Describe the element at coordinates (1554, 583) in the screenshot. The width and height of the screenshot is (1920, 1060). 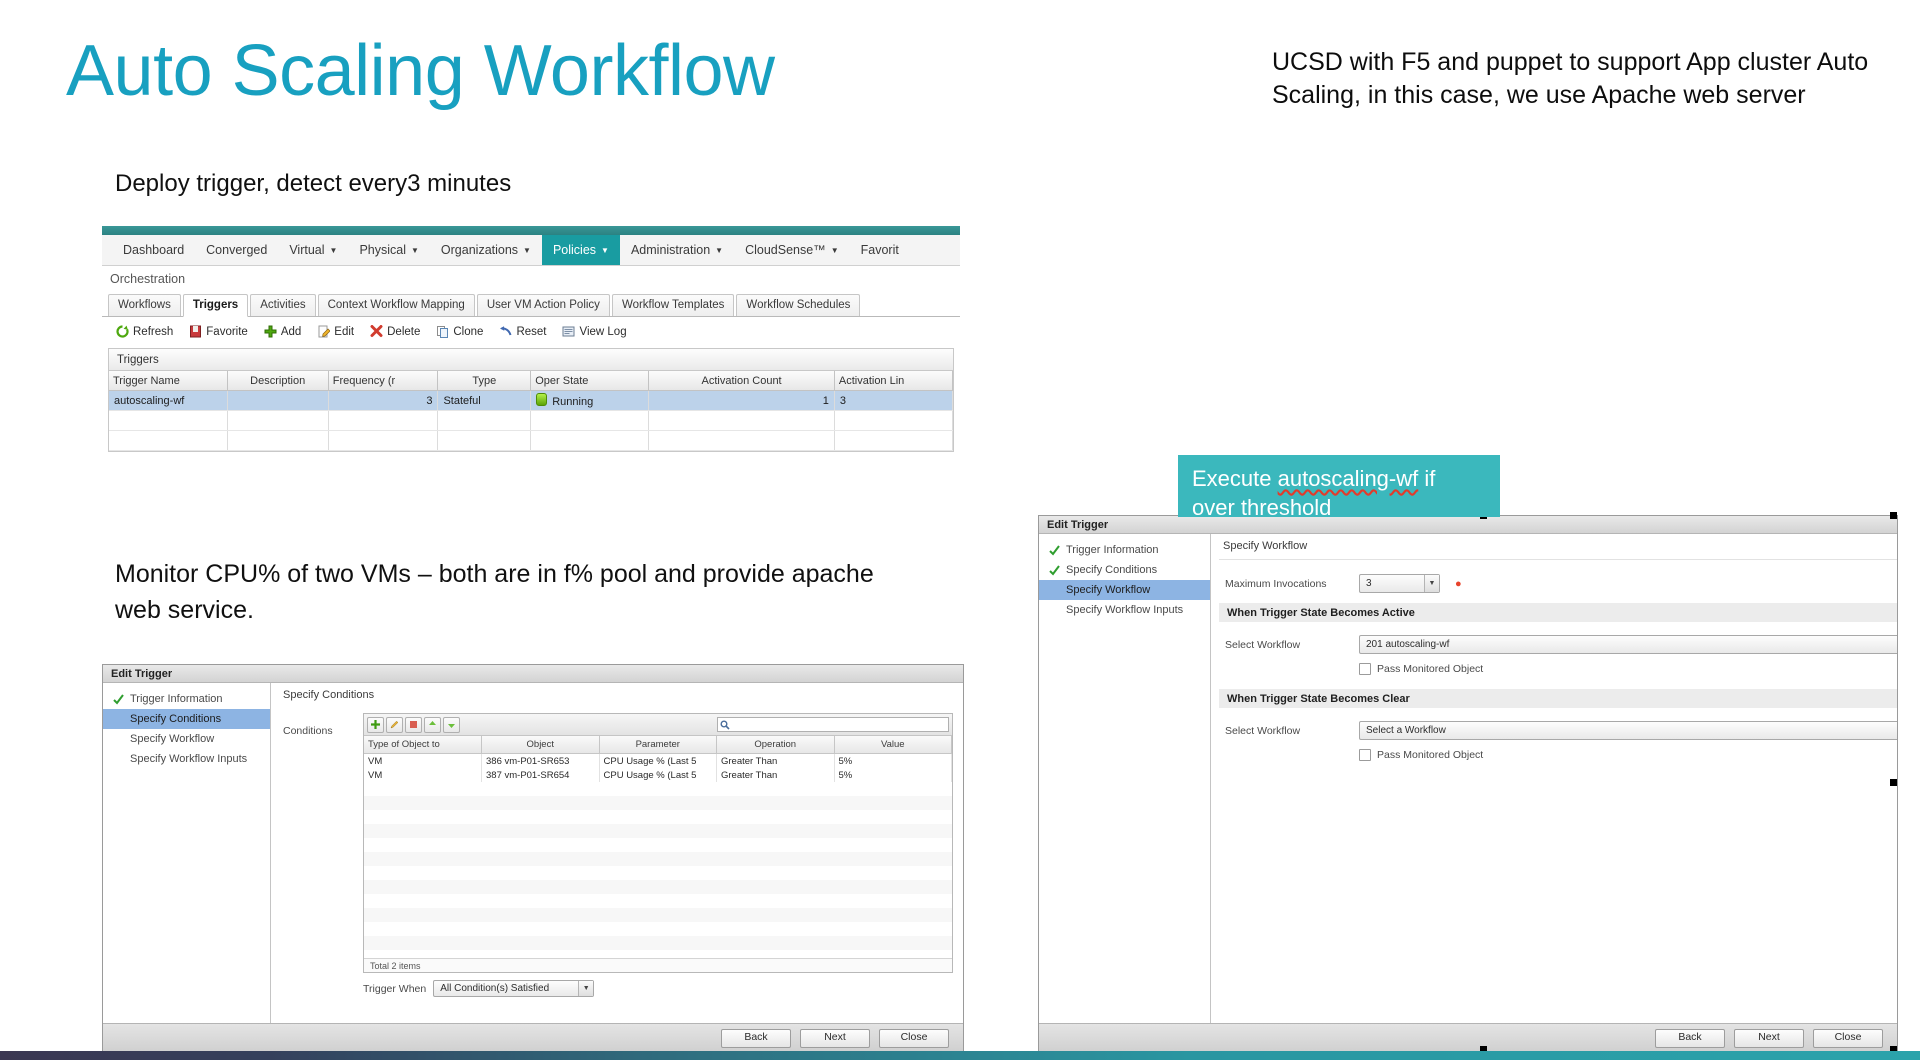
I see `maximum-invocations-row: Maximum Invocations 3 ▼ ●` at that location.